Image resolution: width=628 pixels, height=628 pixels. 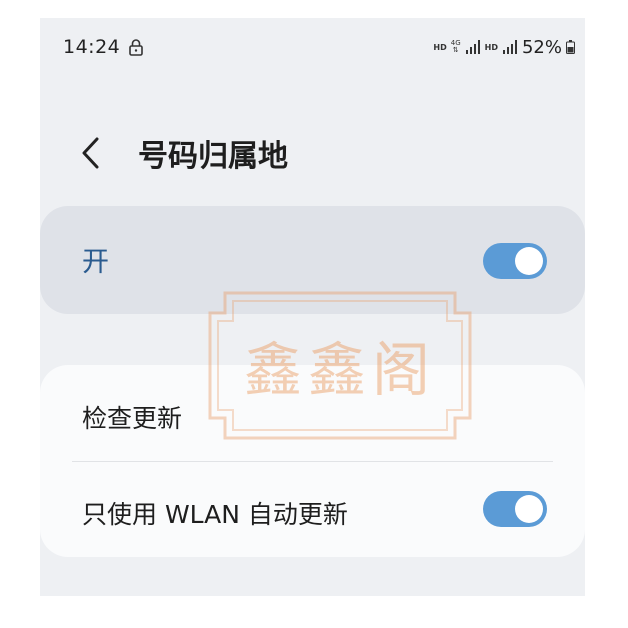 I want to click on back-arrow-icon, so click(x=91, y=153).